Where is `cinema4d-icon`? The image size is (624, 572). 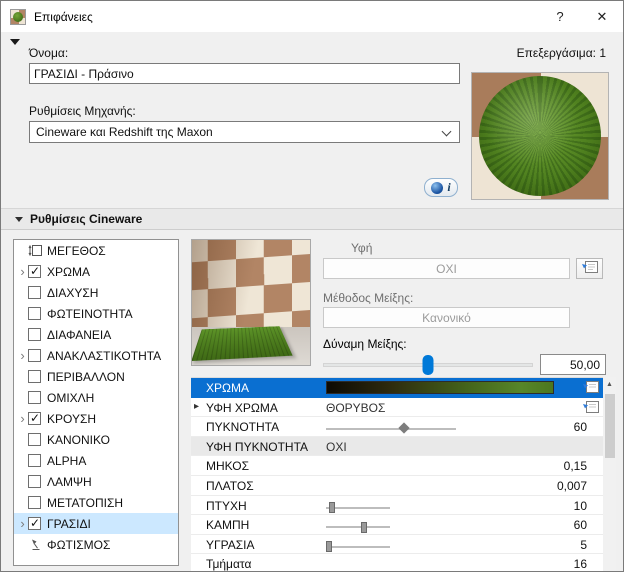 cinema4d-icon is located at coordinates (437, 187).